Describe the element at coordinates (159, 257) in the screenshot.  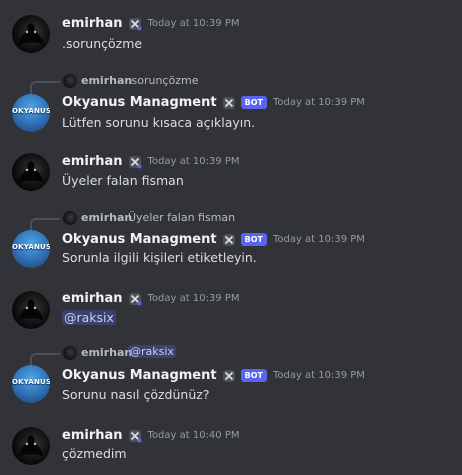
I see `message-content: Sorunla ilgili kişileri etiketleyin.` at that location.